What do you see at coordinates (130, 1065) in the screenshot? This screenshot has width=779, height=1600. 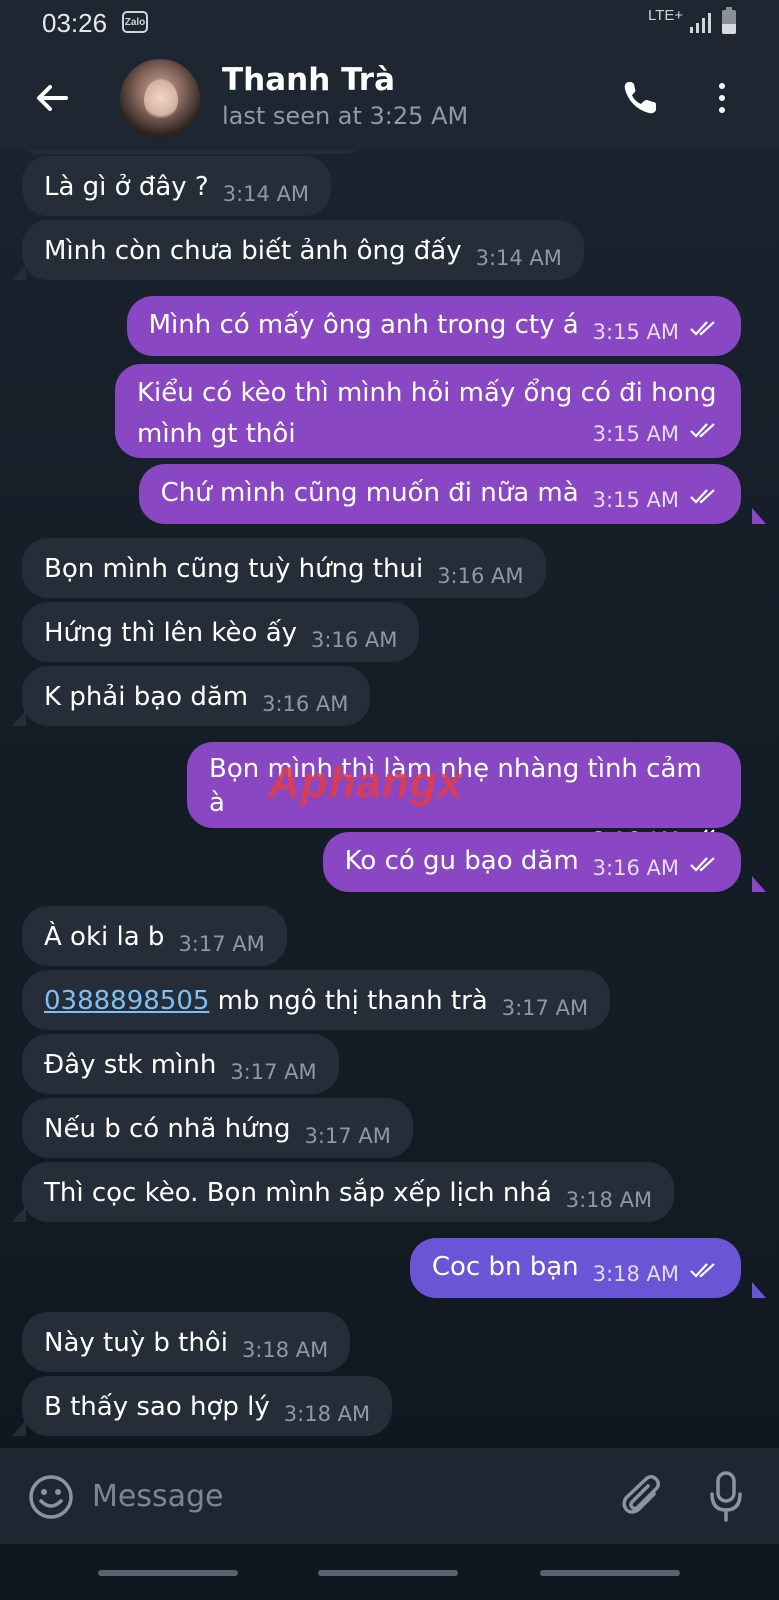 I see `message-text: Đây stk mình` at bounding box center [130, 1065].